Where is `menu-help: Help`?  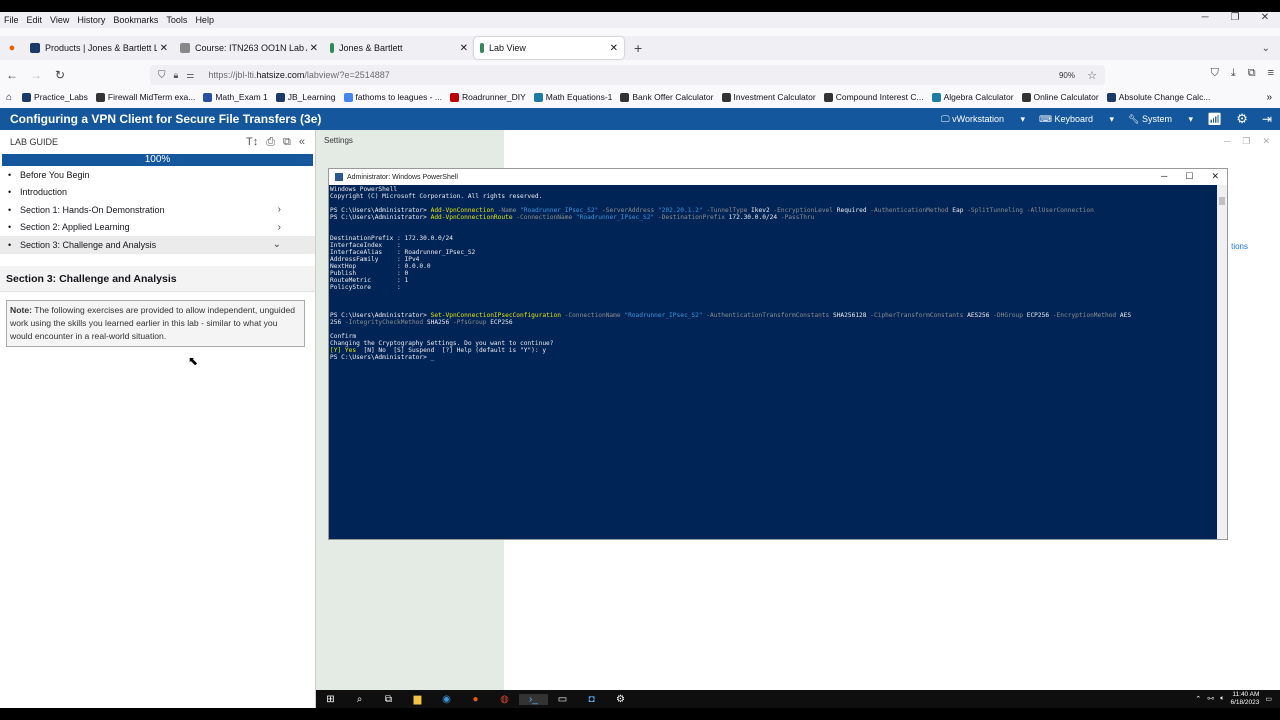
menu-help: Help is located at coordinates (204, 20).